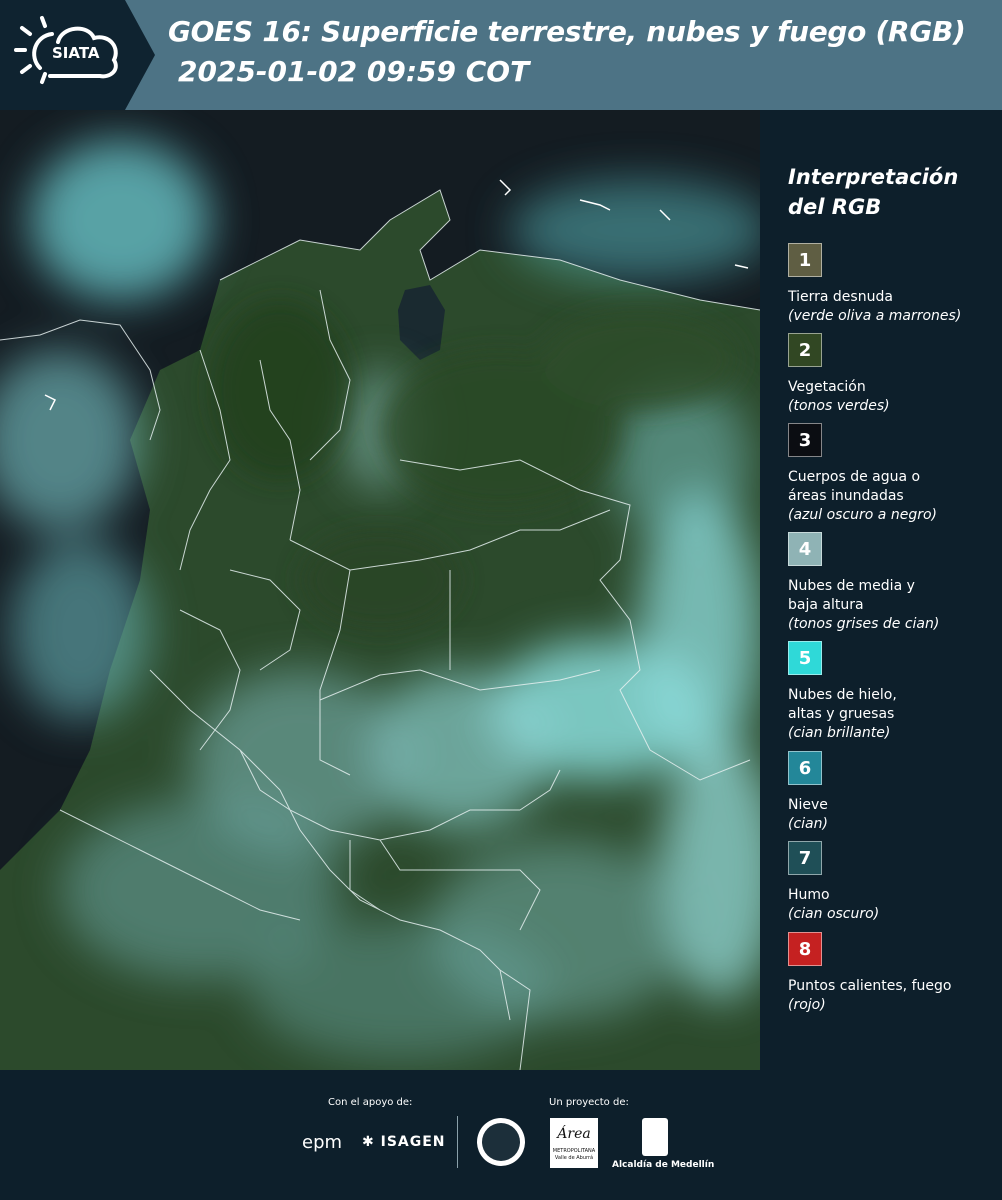 This screenshot has width=1002, height=1200. I want to click on project-label: Un proyecto de:, so click(589, 1102).